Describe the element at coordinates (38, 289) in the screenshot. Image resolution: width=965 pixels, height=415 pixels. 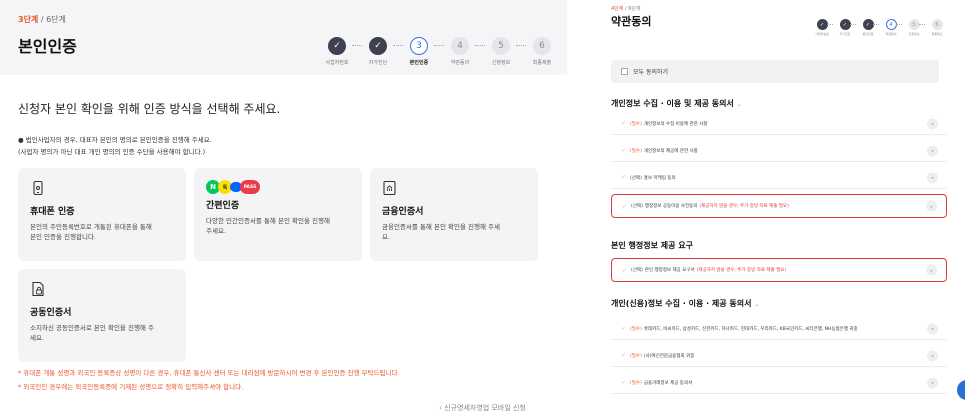
I see `lock-document-icon` at that location.